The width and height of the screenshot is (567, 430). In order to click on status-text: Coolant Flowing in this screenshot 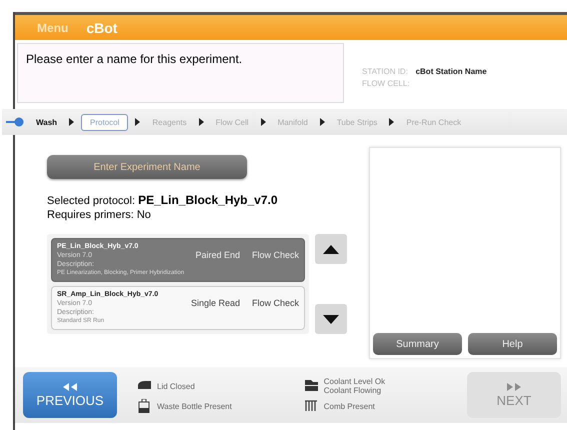, I will do `click(353, 390)`.